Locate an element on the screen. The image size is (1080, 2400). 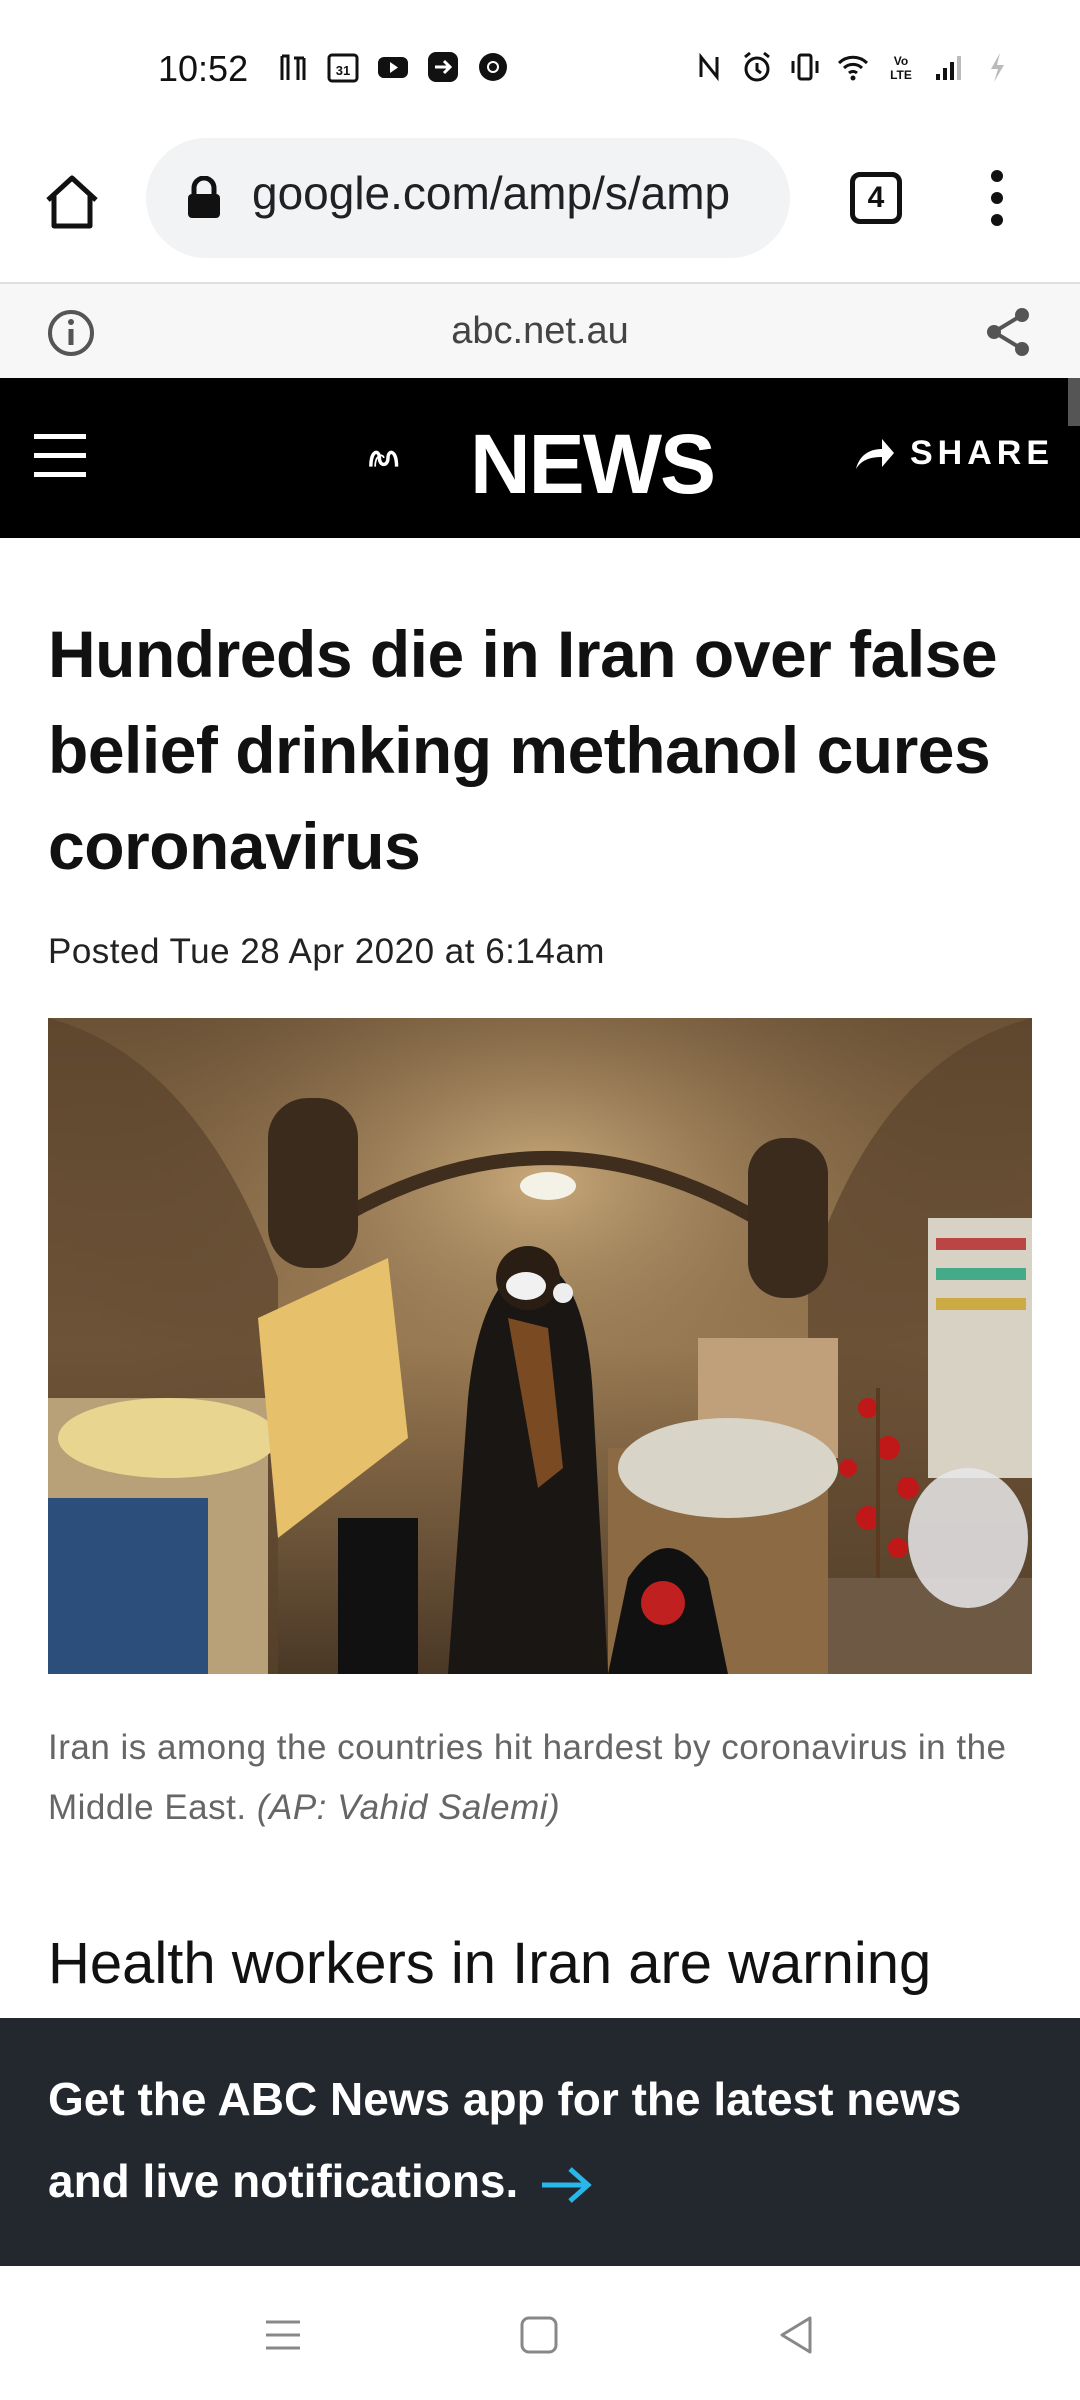
amp-info-bar: abc.net.au is located at coordinates (540, 330).